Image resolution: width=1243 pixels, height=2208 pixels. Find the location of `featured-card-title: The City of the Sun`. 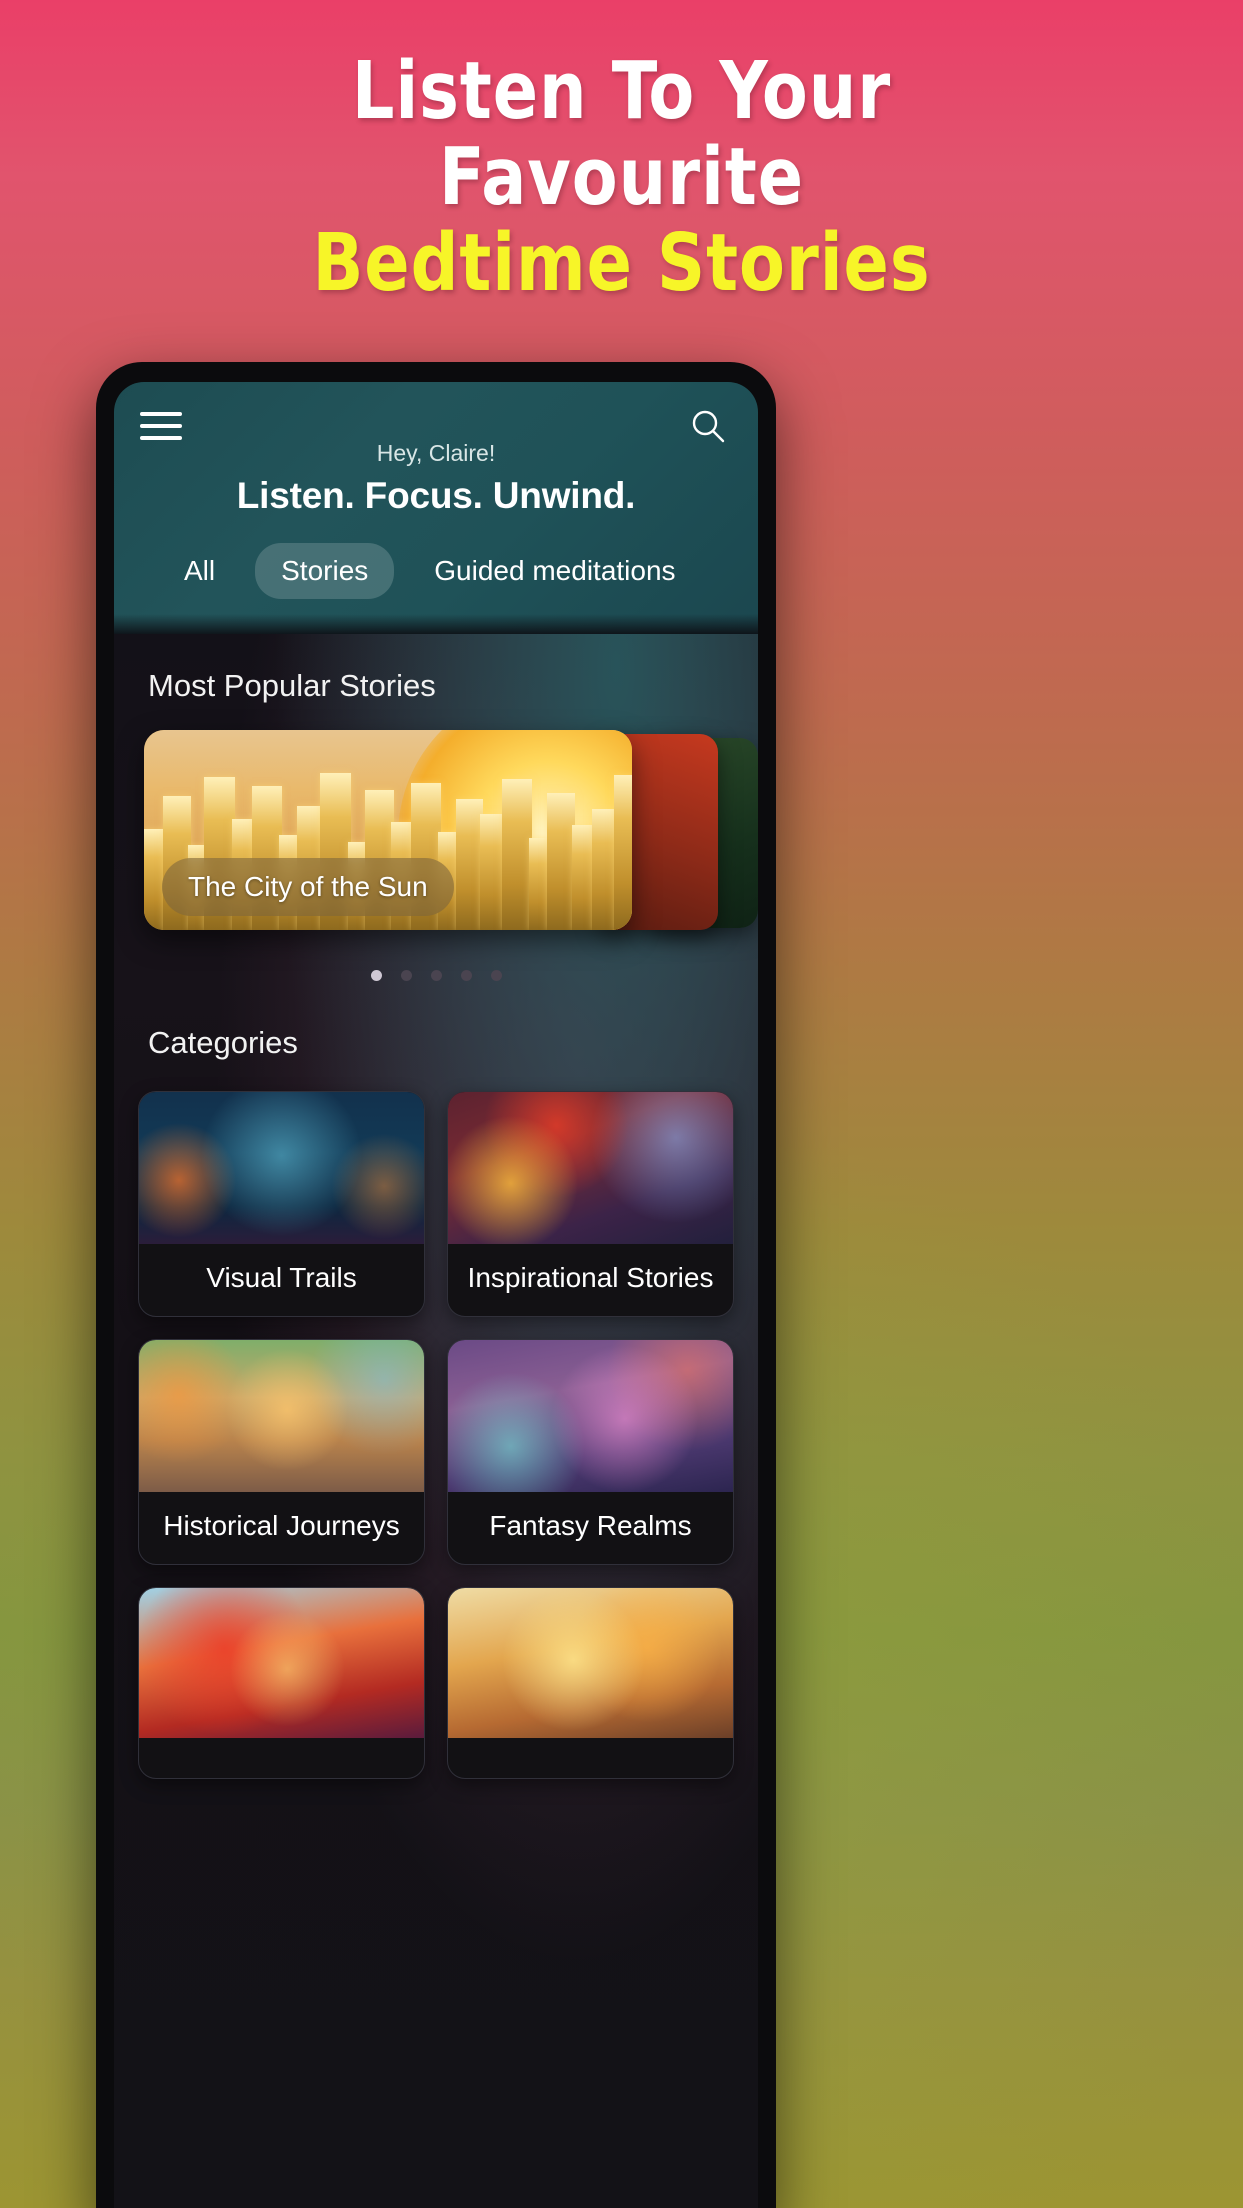

featured-card-title: The City of the Sun is located at coordinates (308, 887).